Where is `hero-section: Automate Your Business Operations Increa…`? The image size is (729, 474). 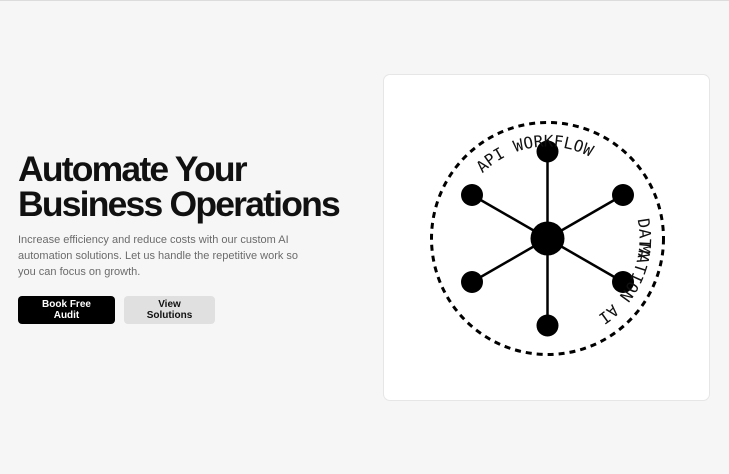
hero-section: Automate Your Business Operations Increa… is located at coordinates (190, 214).